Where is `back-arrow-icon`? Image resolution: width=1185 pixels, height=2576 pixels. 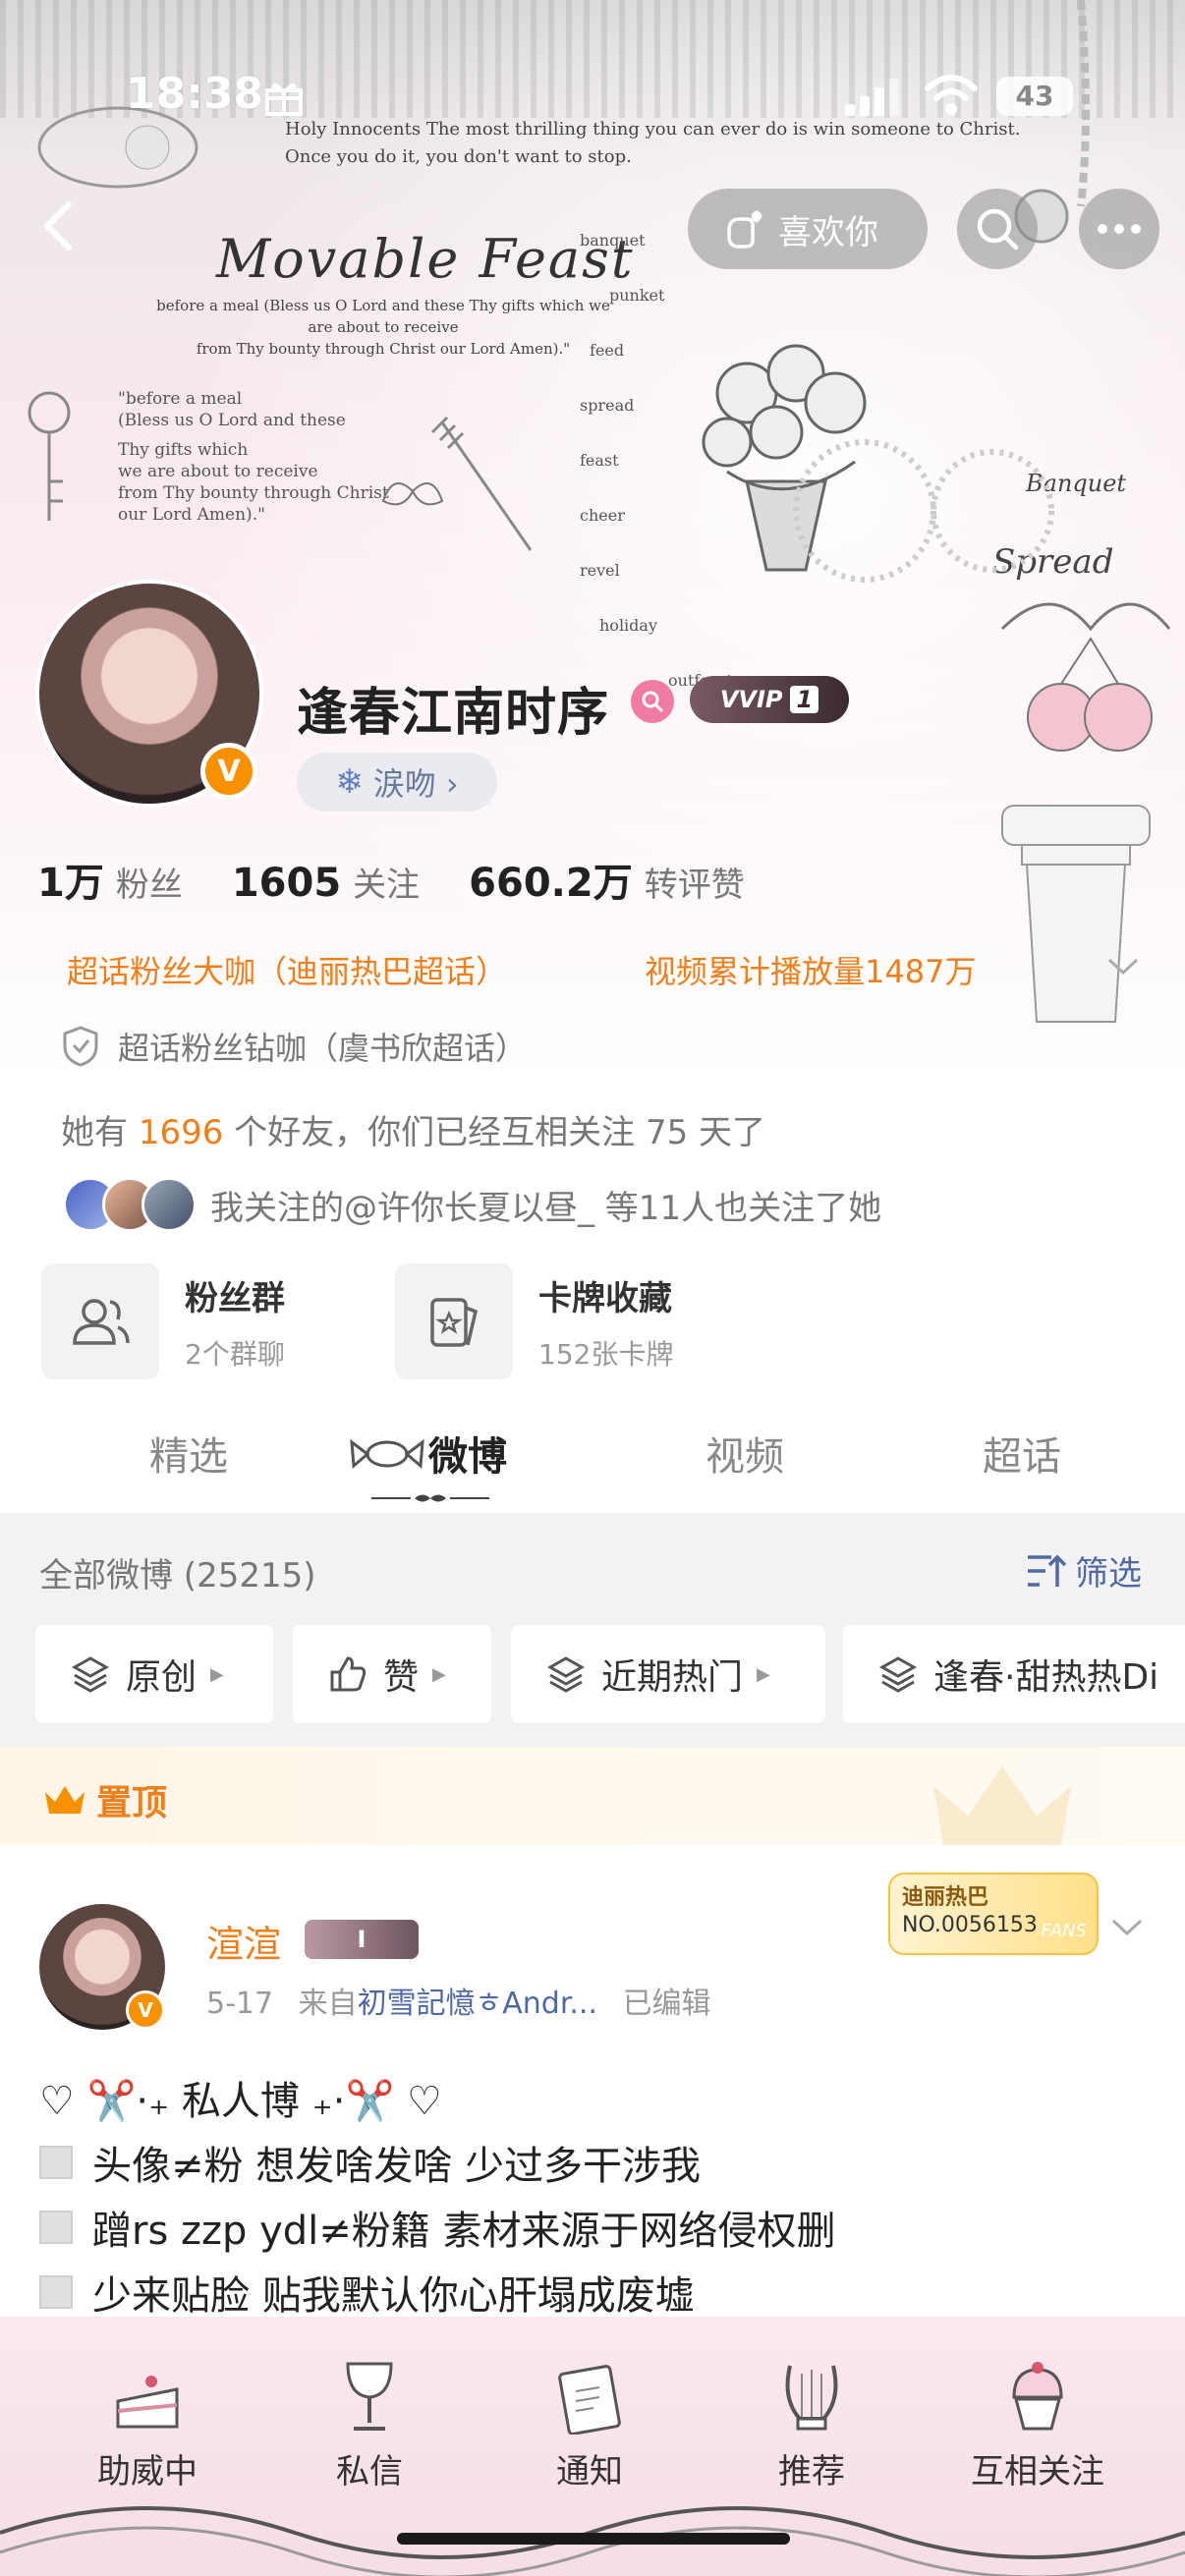
back-arrow-icon is located at coordinates (59, 225).